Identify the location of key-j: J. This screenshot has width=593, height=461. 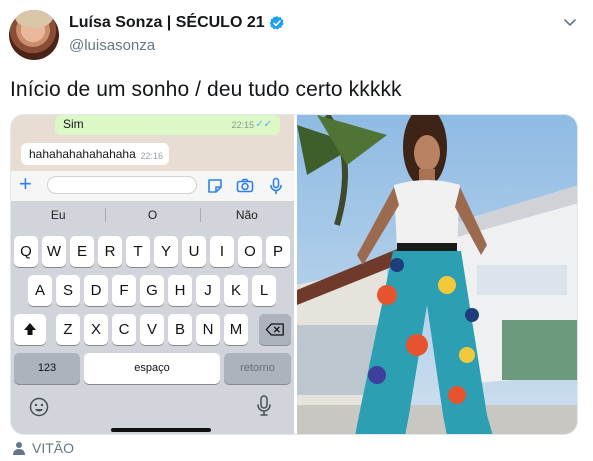
(208, 290).